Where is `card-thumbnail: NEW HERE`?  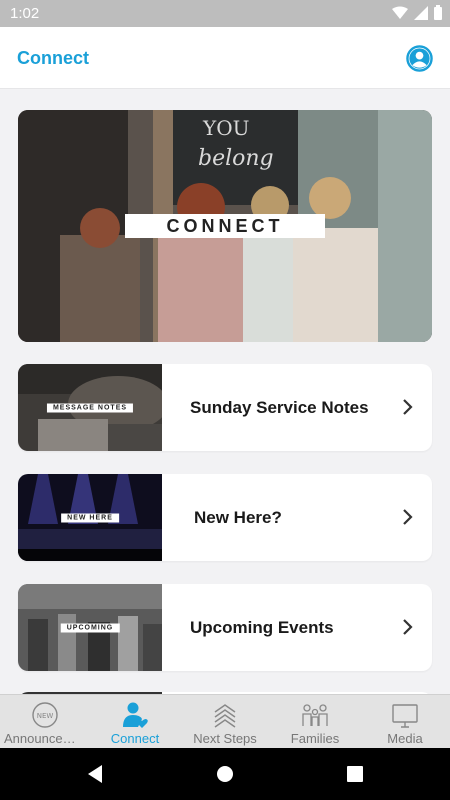
card-thumbnail: NEW HERE is located at coordinates (90, 517).